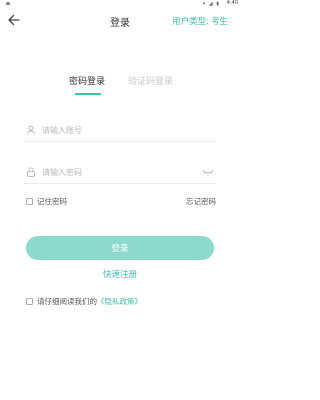  I want to click on lock-icon, so click(31, 172).